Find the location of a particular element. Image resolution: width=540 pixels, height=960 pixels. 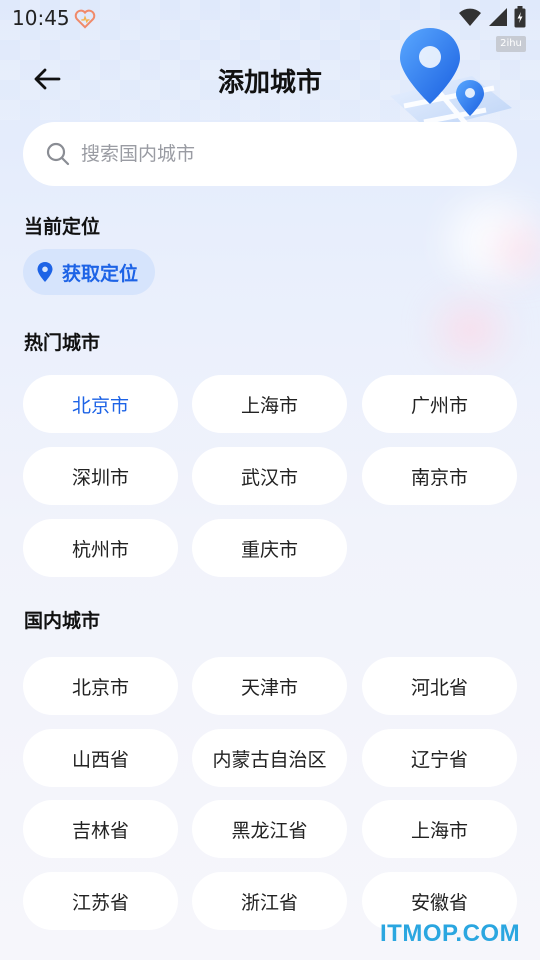

site-watermark: ITMOP.COM is located at coordinates (450, 933).